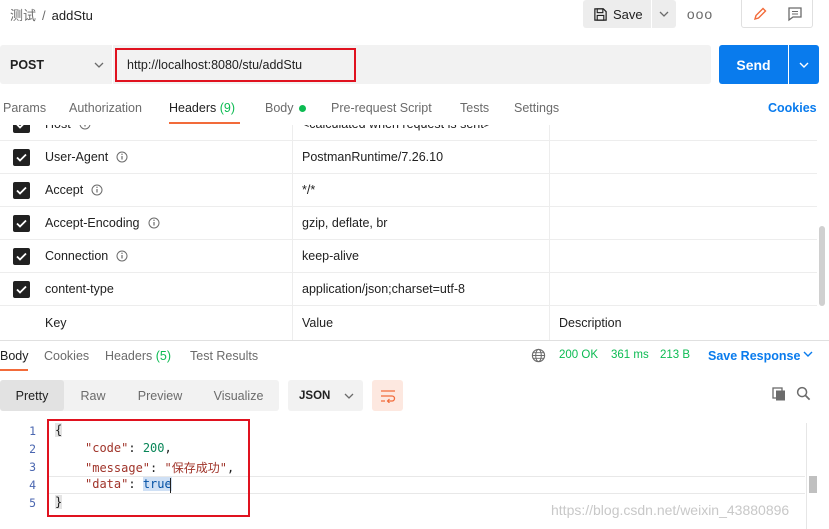 This screenshot has width=829, height=529. Describe the element at coordinates (204, 123) in the screenshot. I see `active-tab-indicator` at that location.